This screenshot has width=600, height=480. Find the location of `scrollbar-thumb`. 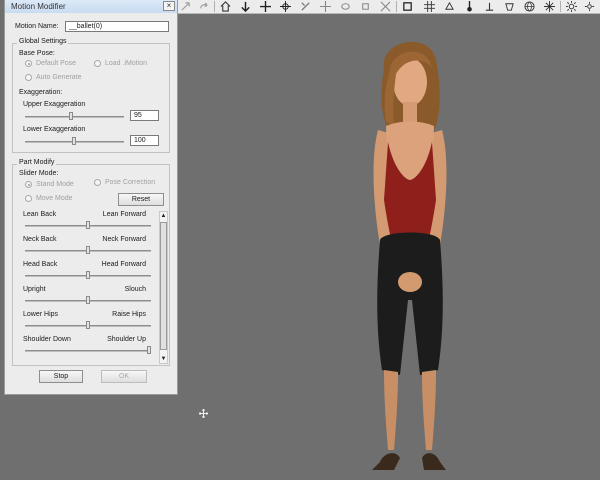

scrollbar-thumb is located at coordinates (163, 286).